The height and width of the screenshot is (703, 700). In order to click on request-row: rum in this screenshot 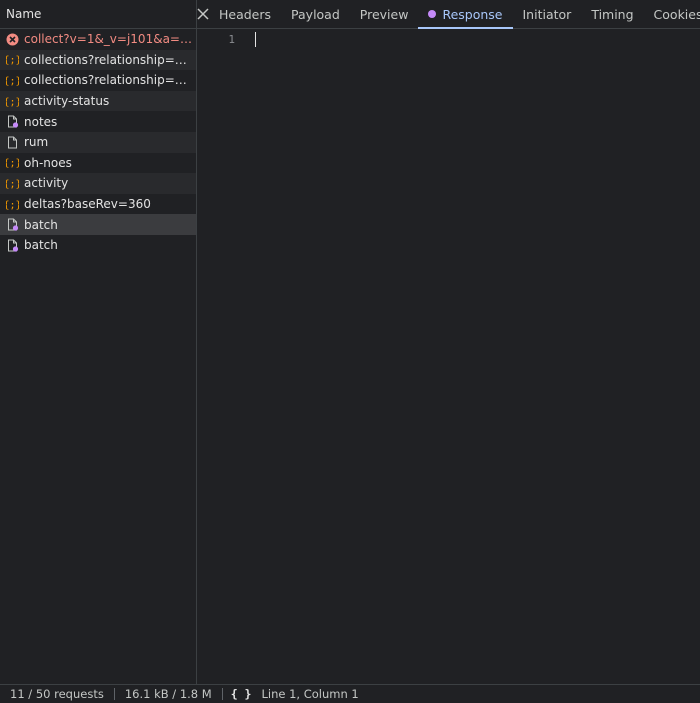, I will do `click(98, 142)`.